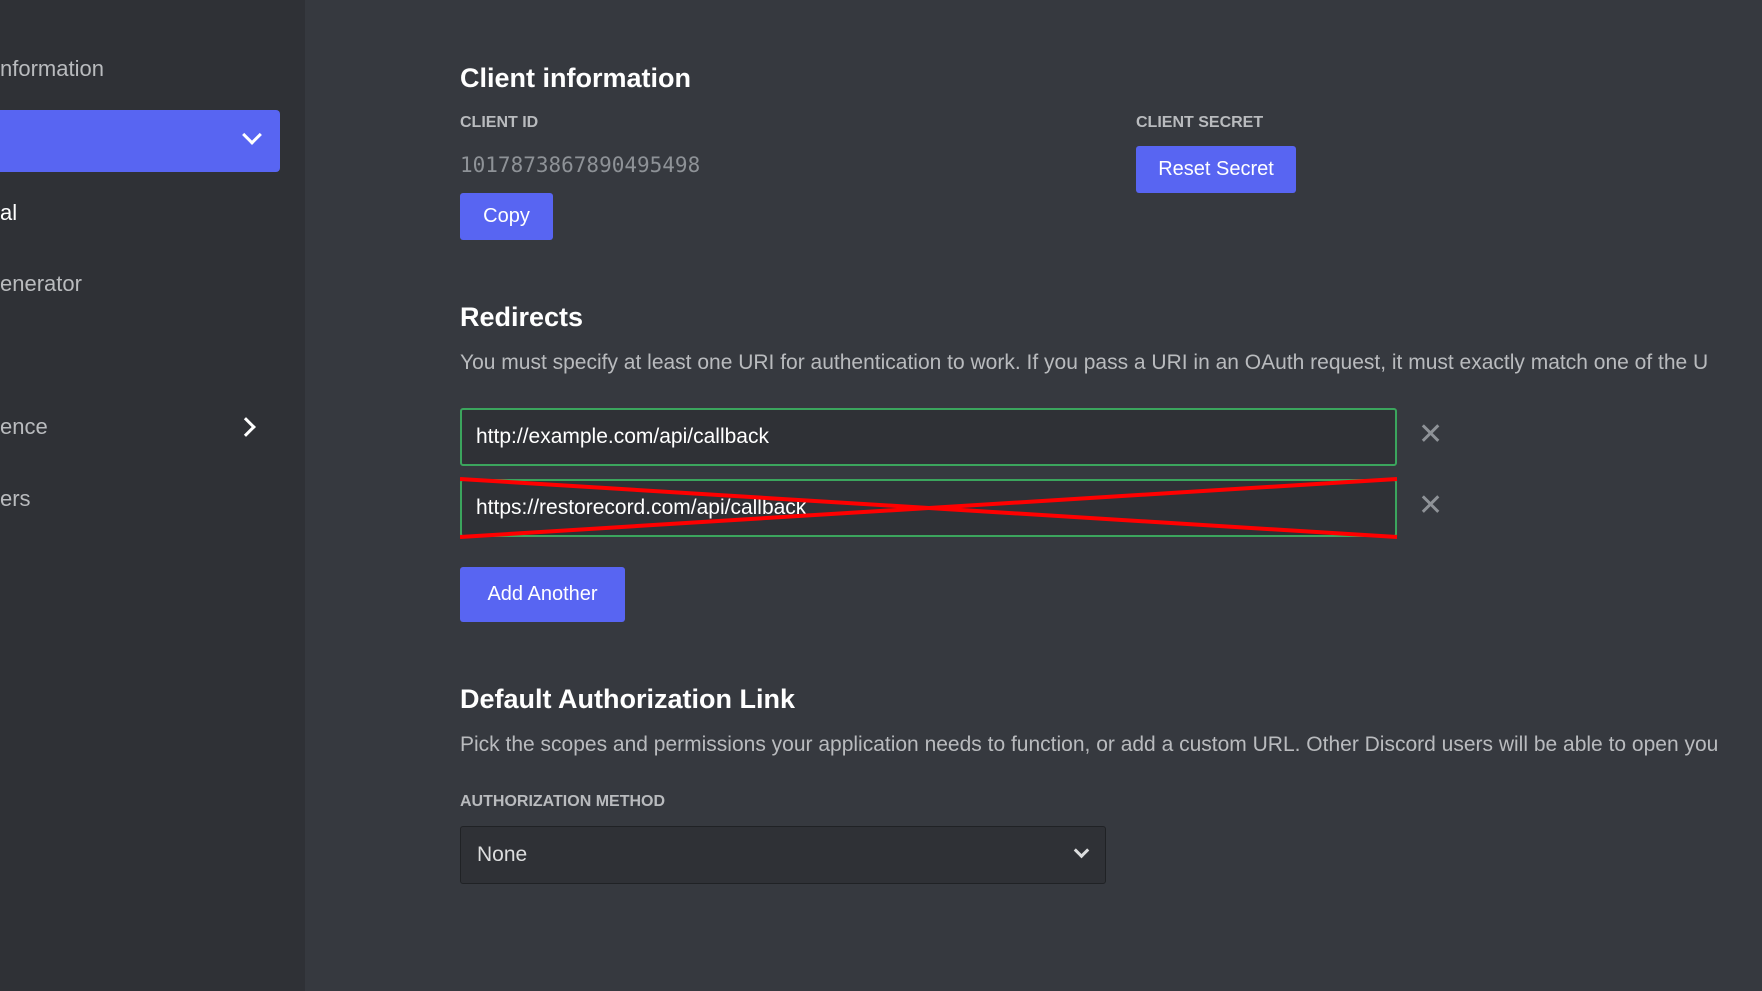  Describe the element at coordinates (627, 699) in the screenshot. I see `default-authorization-link-heading: Default Authorization Link` at that location.